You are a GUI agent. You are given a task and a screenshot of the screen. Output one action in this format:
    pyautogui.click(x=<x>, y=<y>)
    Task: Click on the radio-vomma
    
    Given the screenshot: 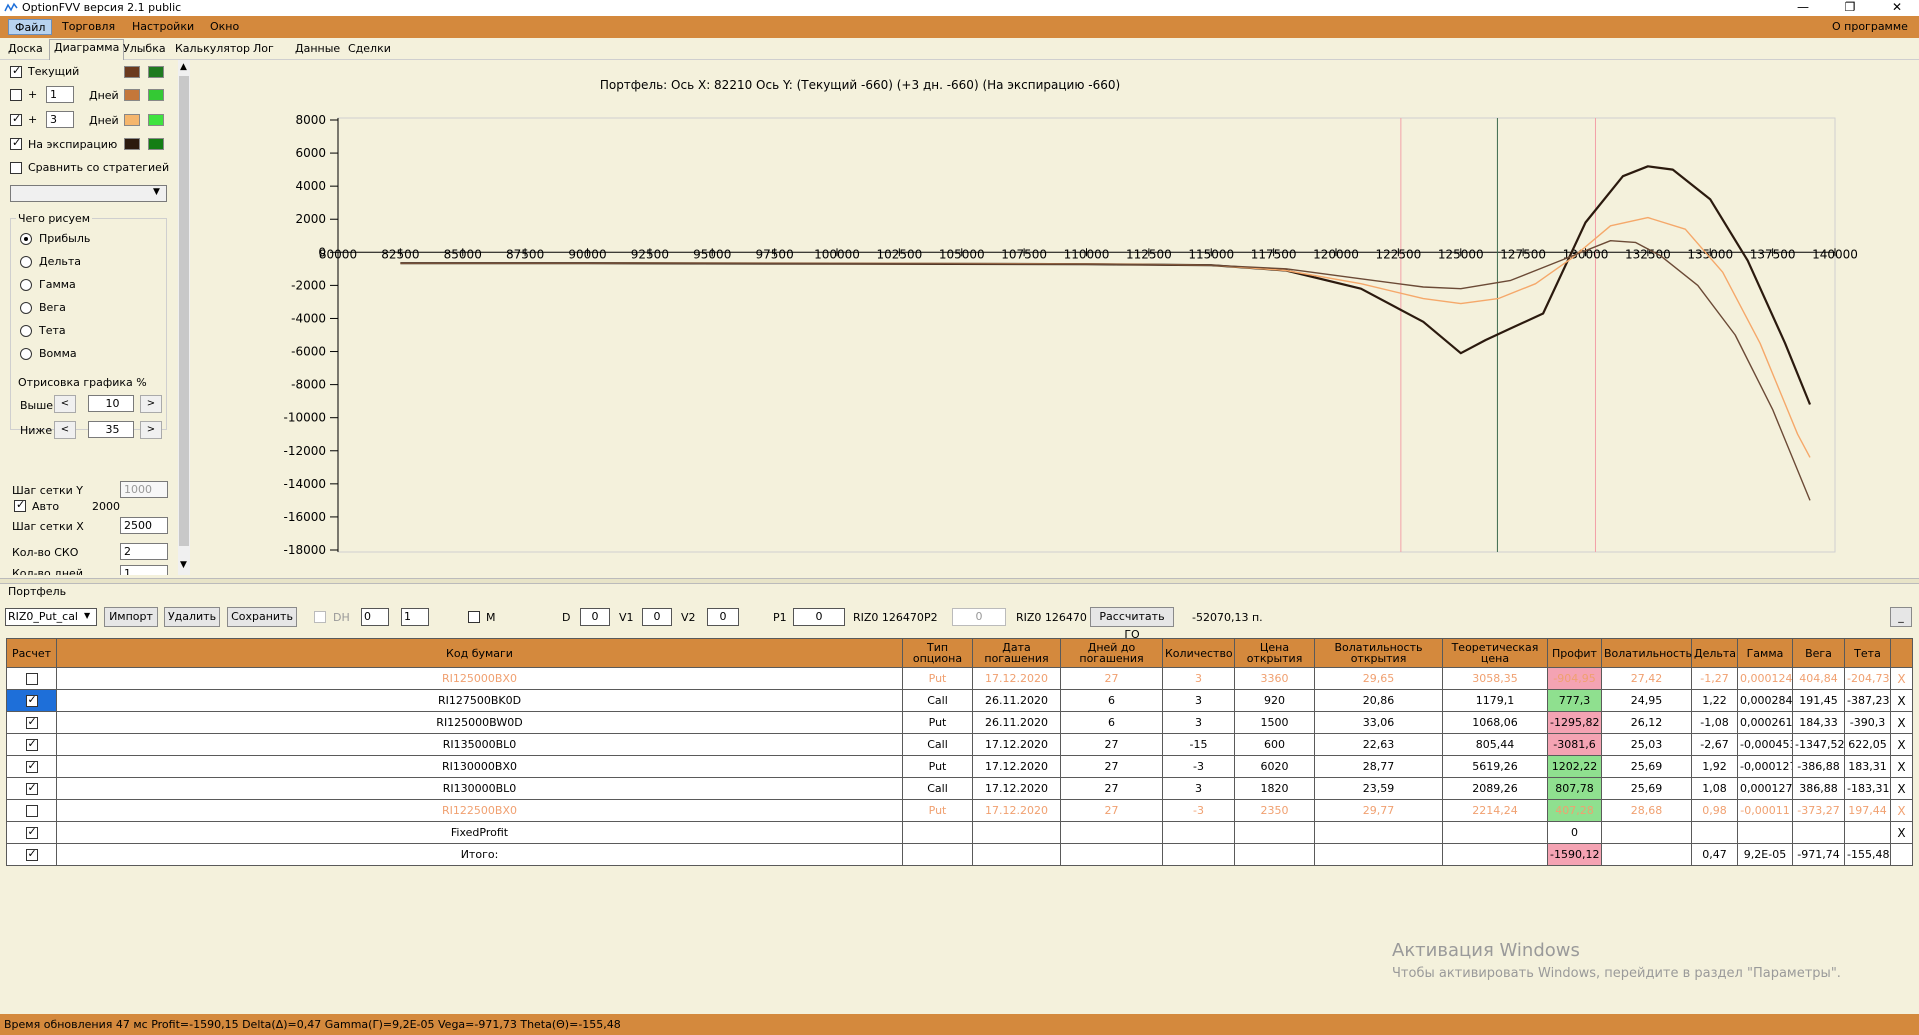 What is the action you would take?
    pyautogui.click(x=26, y=354)
    